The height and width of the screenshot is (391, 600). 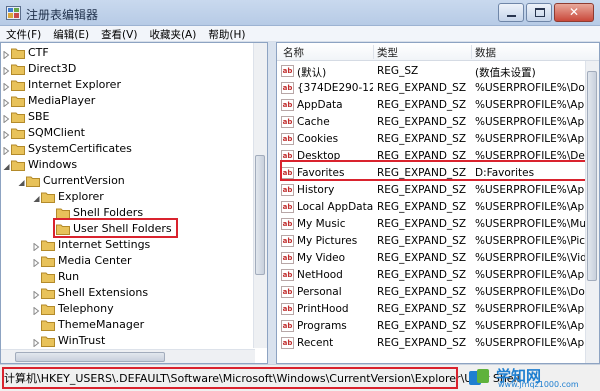 What do you see at coordinates (530, 224) in the screenshot?
I see `value-data: %USERPROFILE%\Mus` at bounding box center [530, 224].